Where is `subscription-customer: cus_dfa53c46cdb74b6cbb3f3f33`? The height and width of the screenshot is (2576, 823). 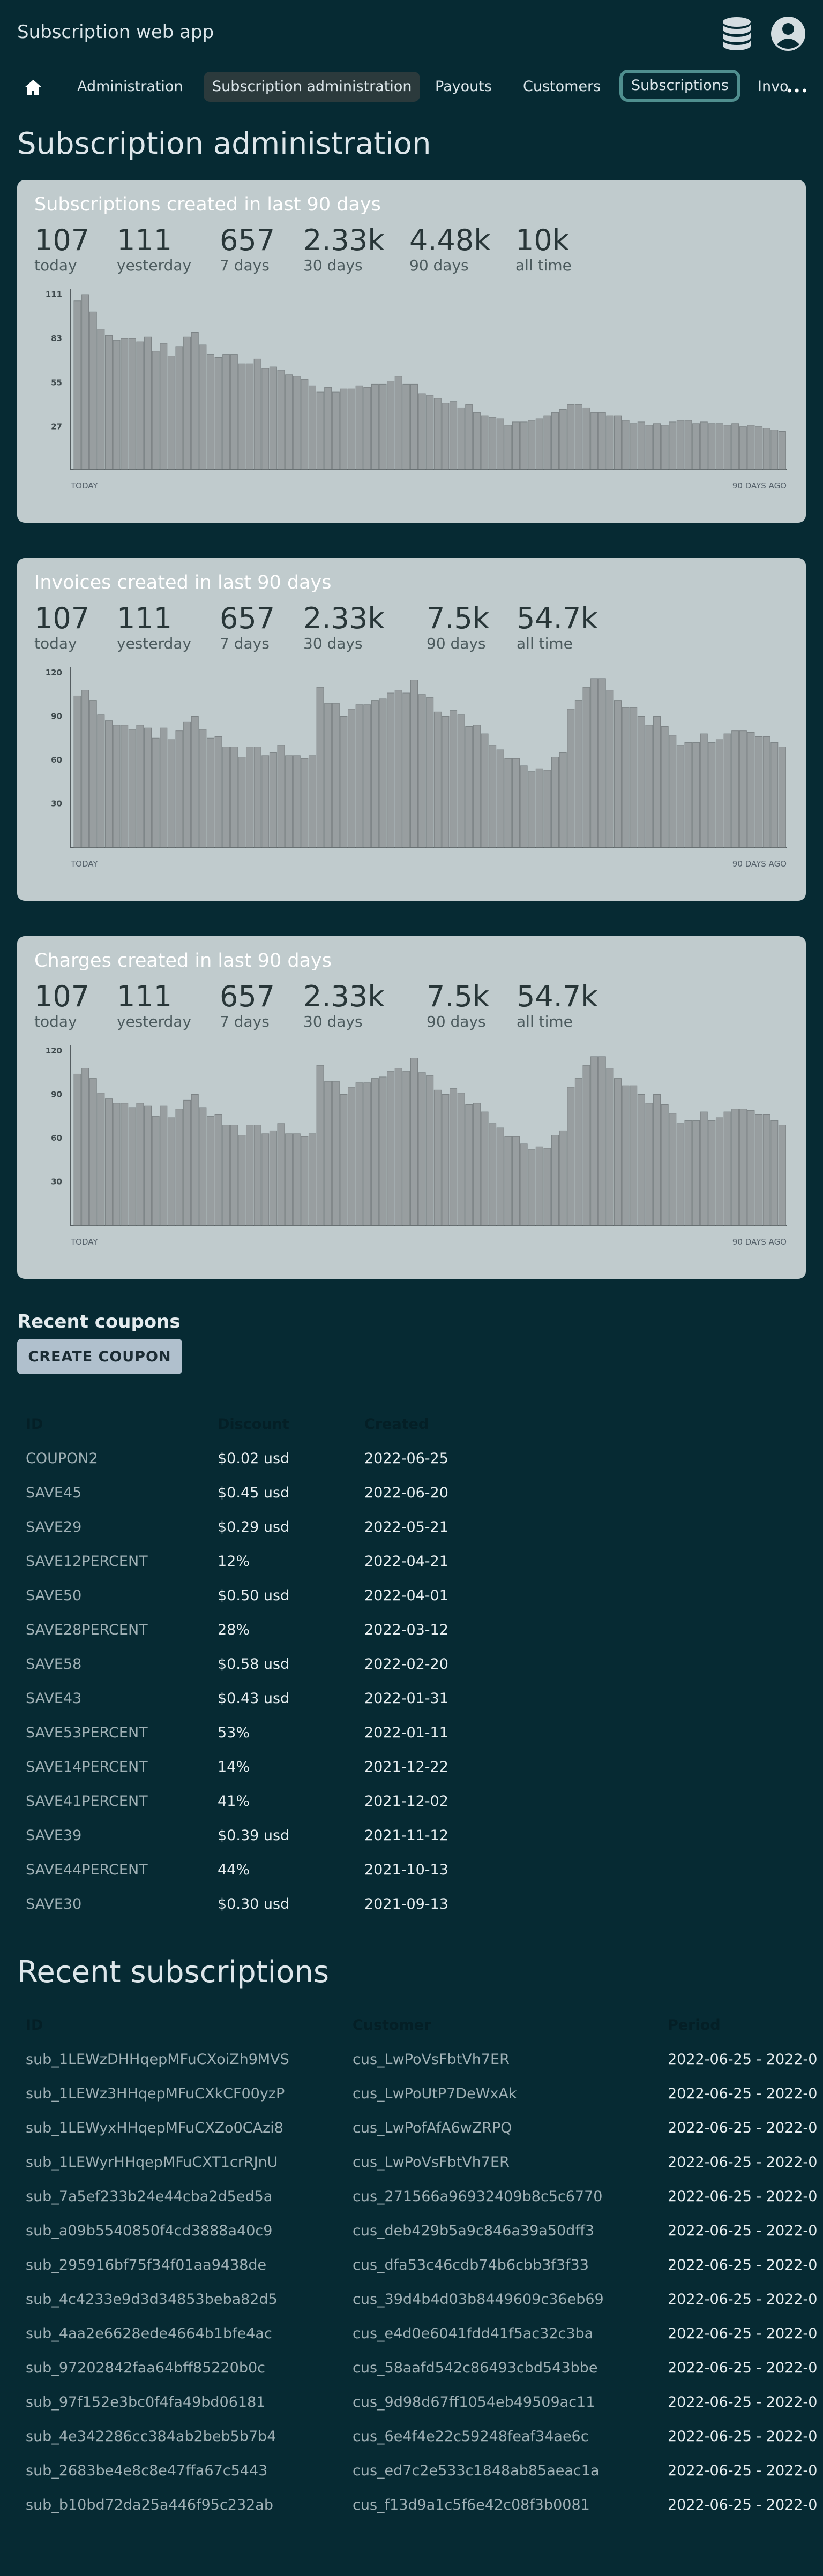 subscription-customer: cus_dfa53c46cdb74b6cbb3f3f33 is located at coordinates (471, 2265).